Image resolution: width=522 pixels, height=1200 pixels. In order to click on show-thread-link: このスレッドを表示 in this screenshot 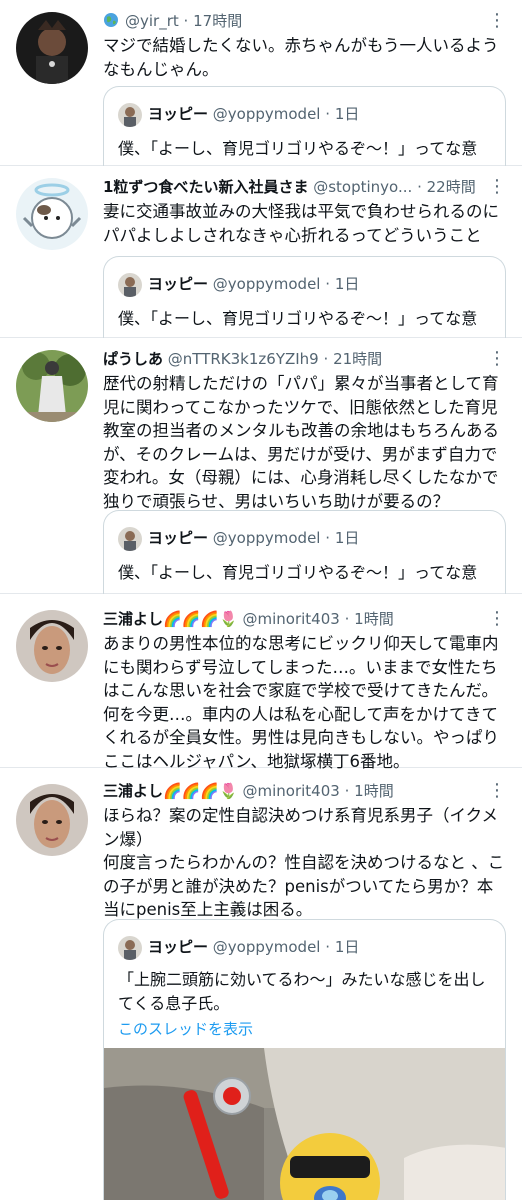, I will do `click(185, 1028)`.